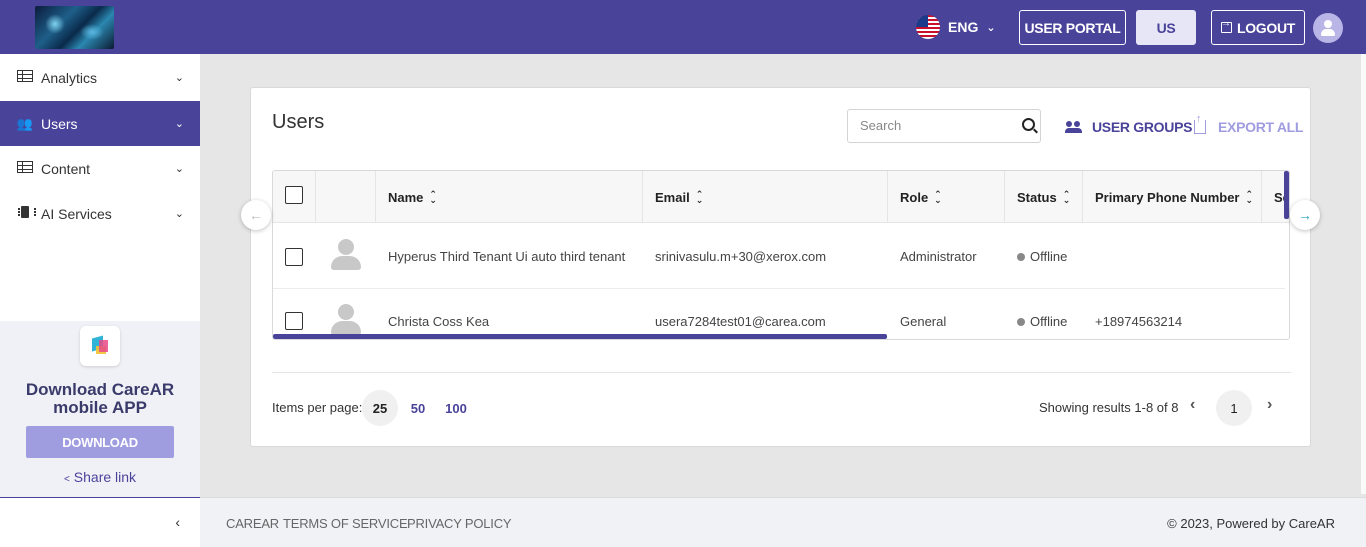 The height and width of the screenshot is (547, 1366). Describe the element at coordinates (1328, 28) in the screenshot. I see `user-avatar` at that location.